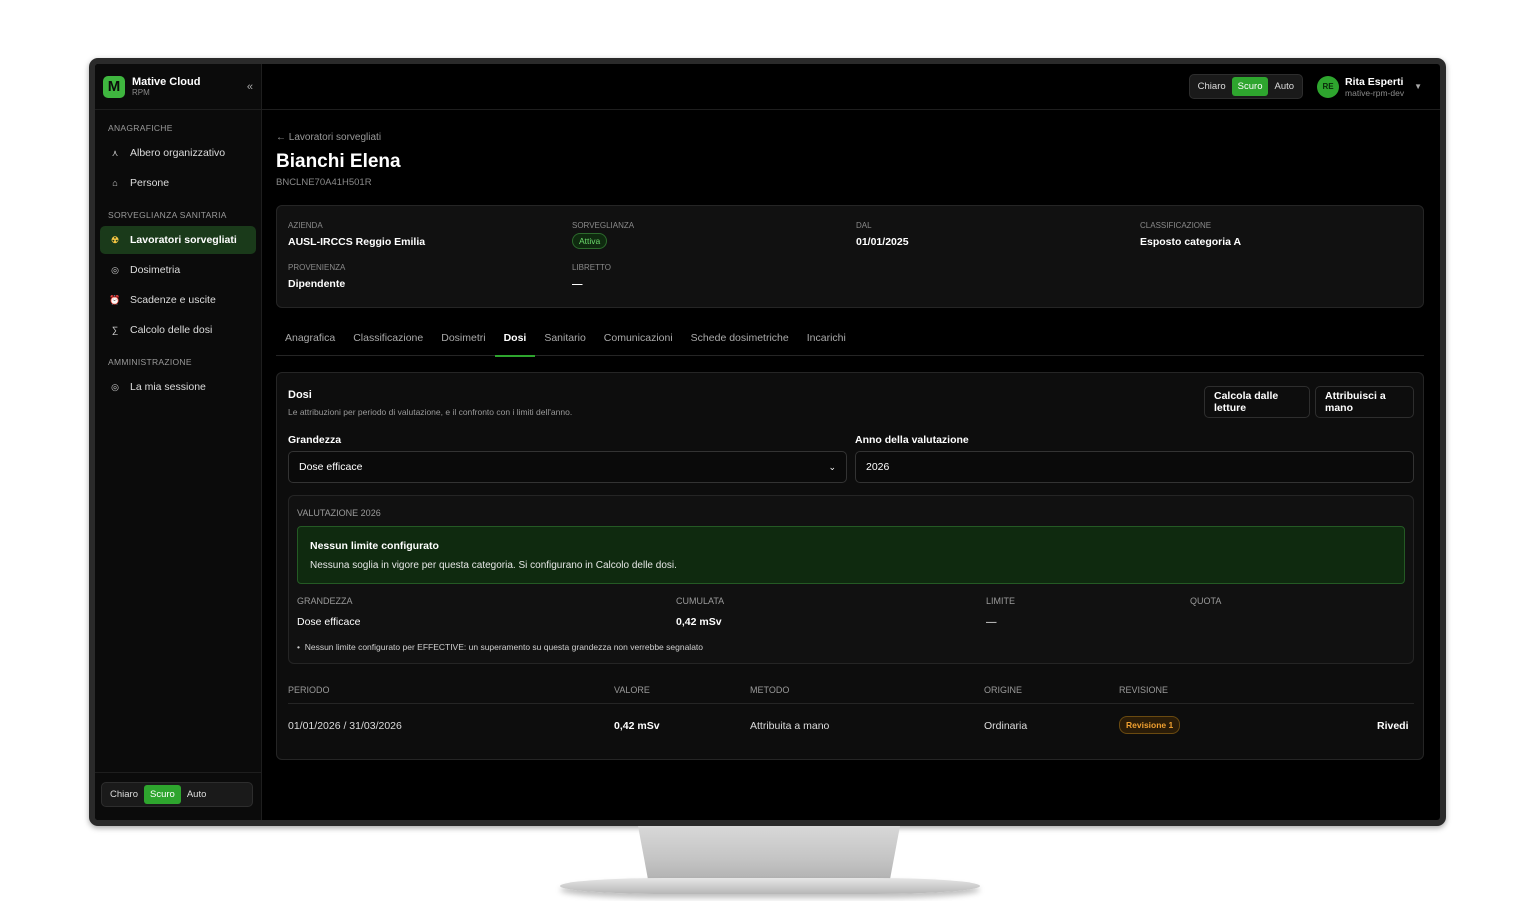 Image resolution: width=1536 pixels, height=901 pixels. What do you see at coordinates (770, 886) in the screenshot?
I see `monitor-stand-base` at bounding box center [770, 886].